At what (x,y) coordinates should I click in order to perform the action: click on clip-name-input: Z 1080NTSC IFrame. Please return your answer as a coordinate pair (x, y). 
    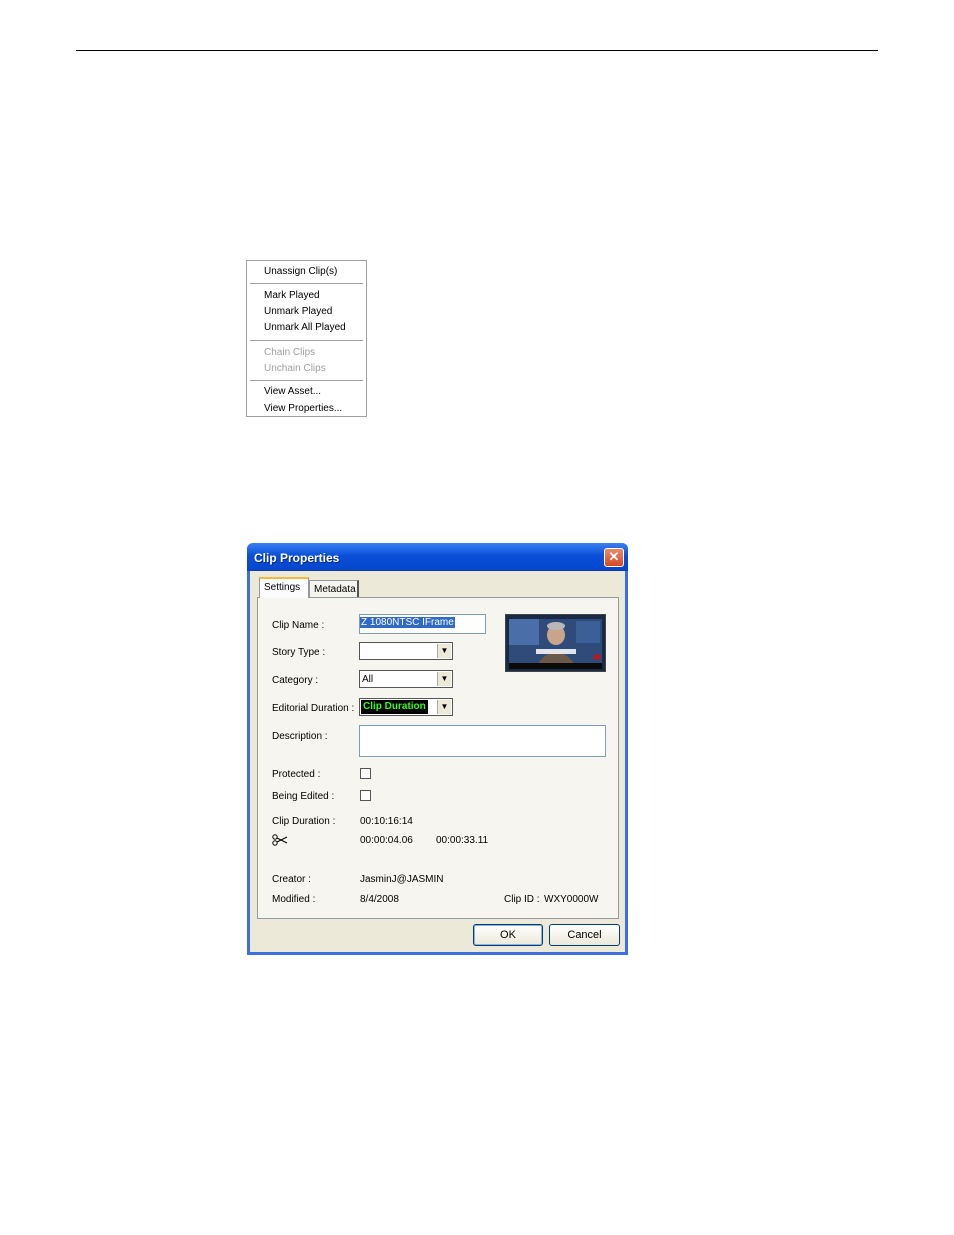
    Looking at the image, I should click on (422, 624).